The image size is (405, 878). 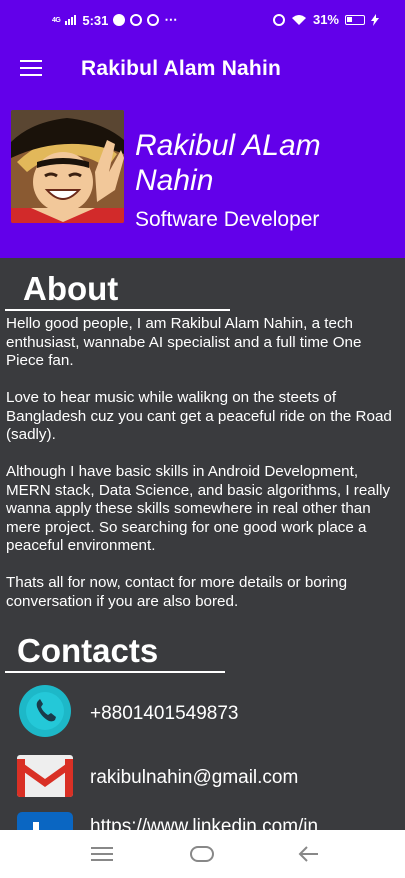 I want to click on alarm-icon, so click(x=278, y=19).